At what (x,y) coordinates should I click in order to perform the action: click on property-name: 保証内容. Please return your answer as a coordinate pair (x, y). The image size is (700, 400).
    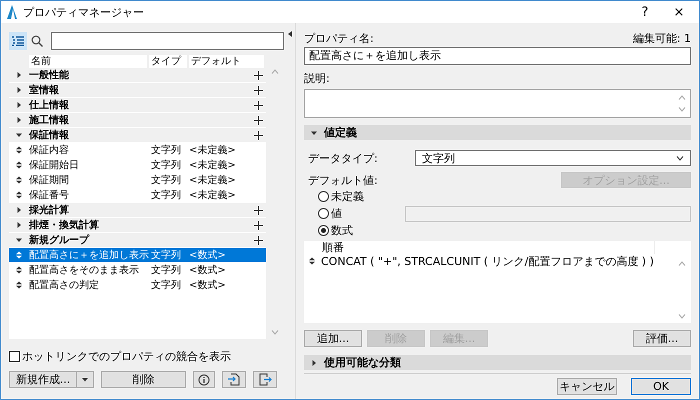
    Looking at the image, I should click on (49, 150).